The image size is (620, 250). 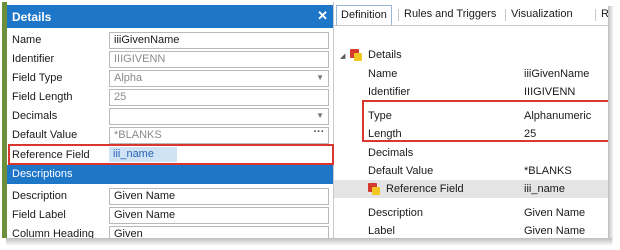 What do you see at coordinates (170, 16) in the screenshot?
I see `details-header: Details ✕` at bounding box center [170, 16].